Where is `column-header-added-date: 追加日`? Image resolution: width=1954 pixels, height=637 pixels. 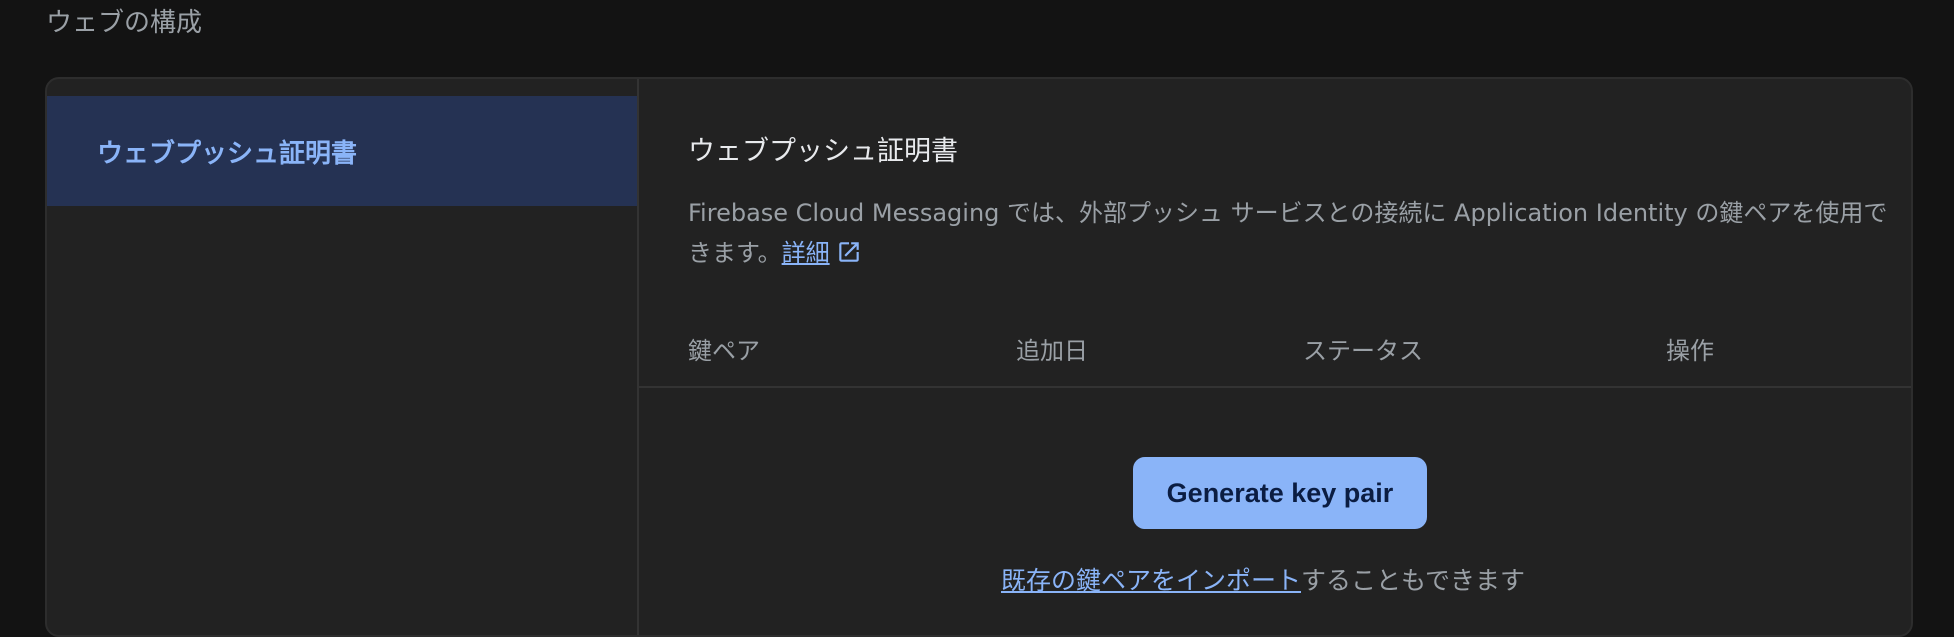 column-header-added-date: 追加日 is located at coordinates (1052, 351).